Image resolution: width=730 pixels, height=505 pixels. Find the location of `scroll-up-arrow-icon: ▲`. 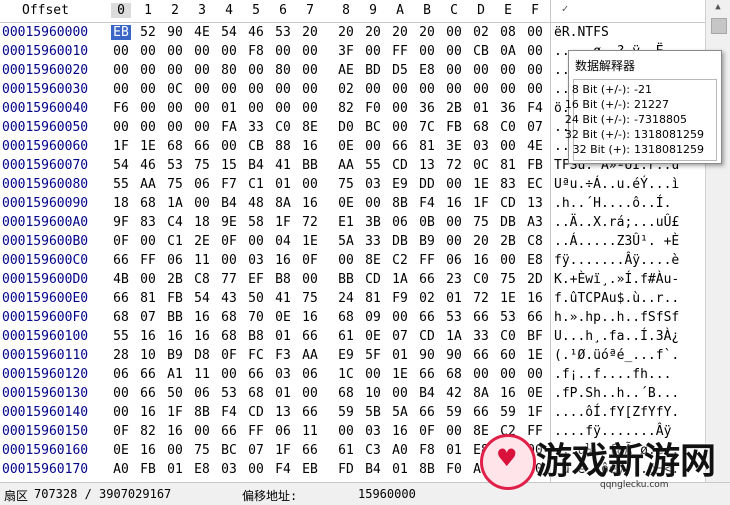

scroll-up-arrow-icon: ▲ is located at coordinates (718, 9).